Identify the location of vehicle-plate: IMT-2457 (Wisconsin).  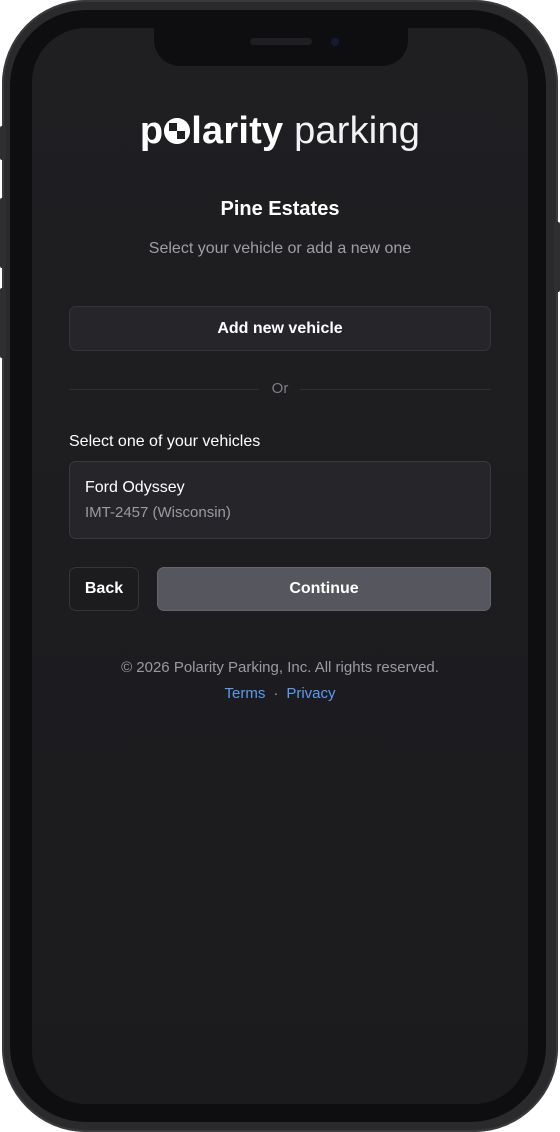
(158, 512).